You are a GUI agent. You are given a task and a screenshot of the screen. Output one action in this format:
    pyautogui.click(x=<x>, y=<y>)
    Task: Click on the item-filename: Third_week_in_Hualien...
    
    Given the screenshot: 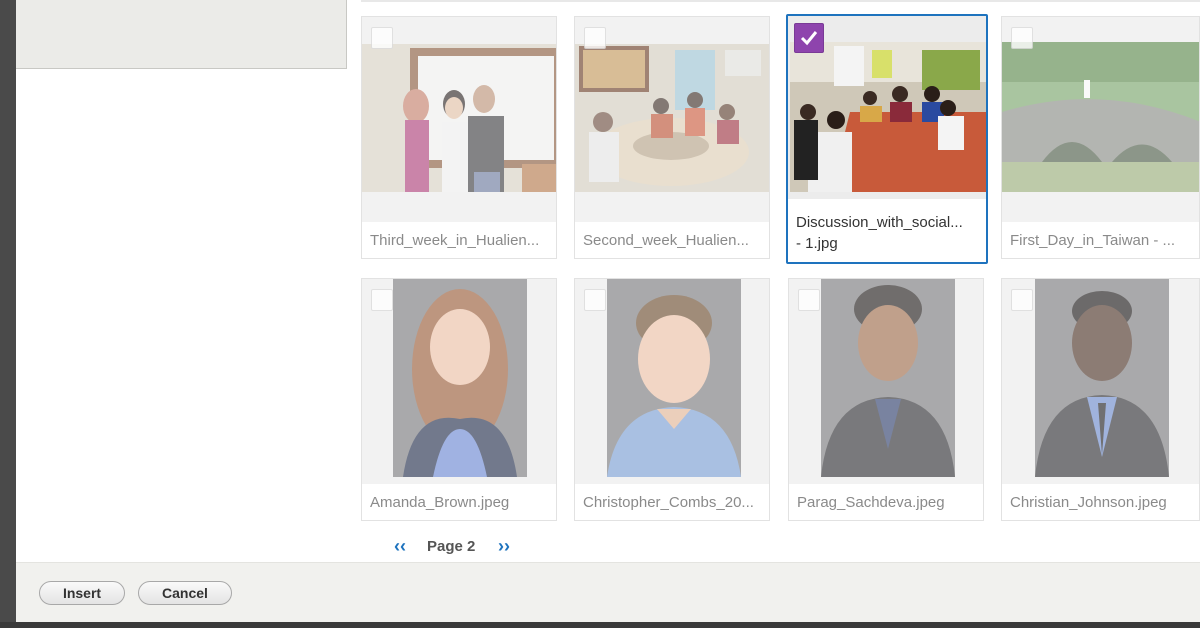 What is the action you would take?
    pyautogui.click(x=455, y=240)
    